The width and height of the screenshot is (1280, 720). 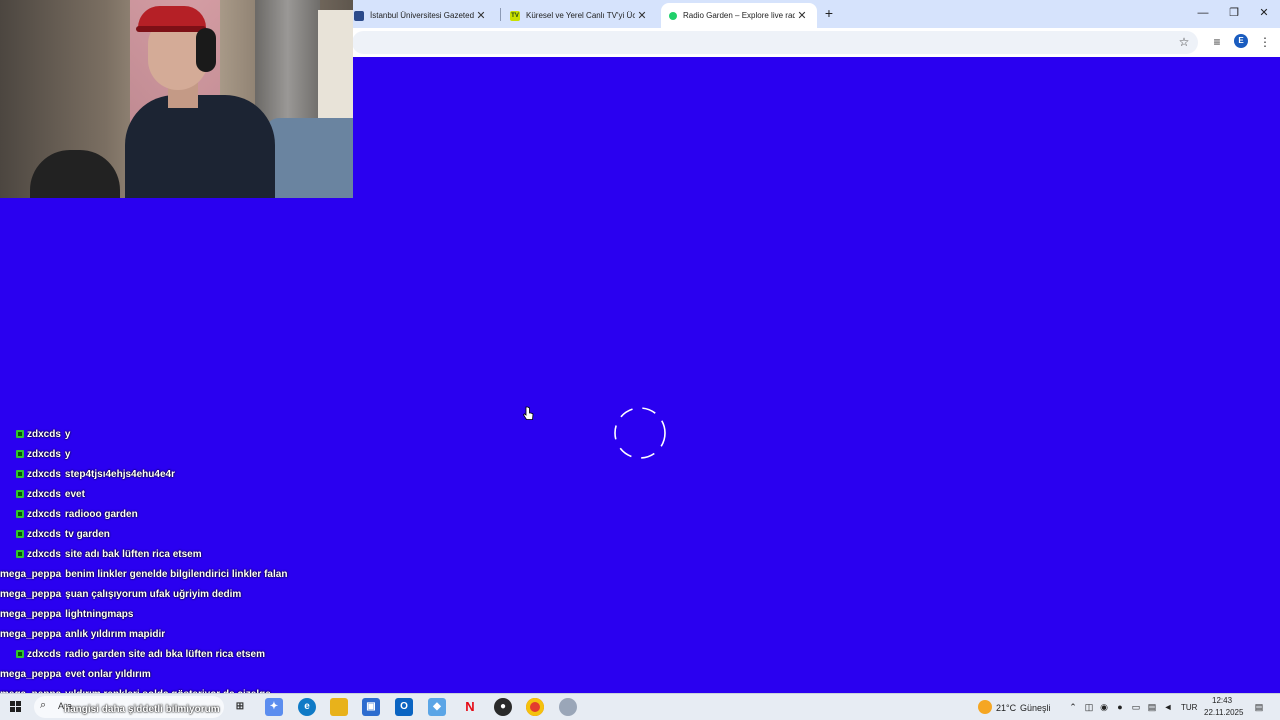 I want to click on clock-date: 22.11.2025, so click(x=1223, y=712).